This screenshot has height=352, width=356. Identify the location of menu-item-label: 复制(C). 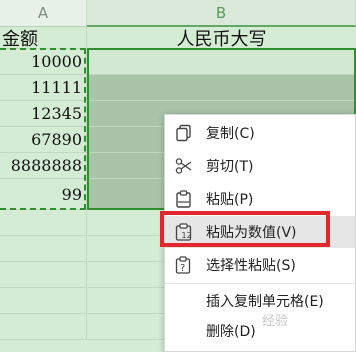
(230, 134).